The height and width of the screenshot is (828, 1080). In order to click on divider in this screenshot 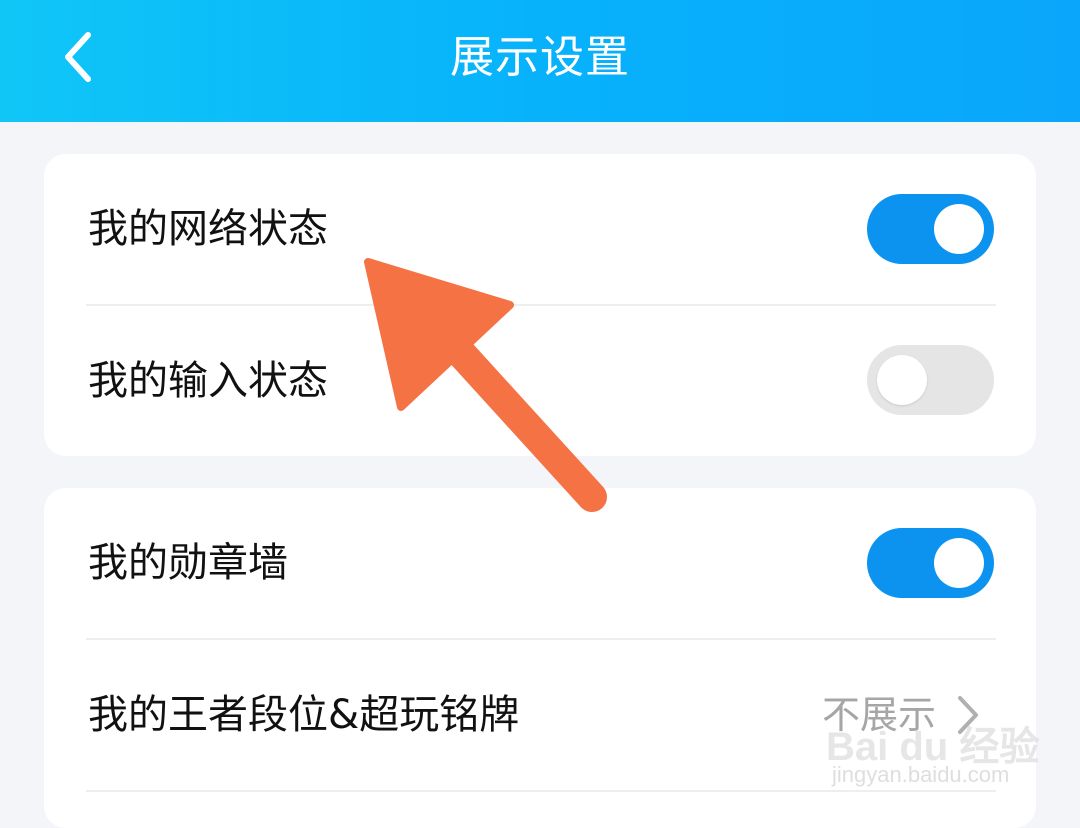, I will do `click(541, 791)`.